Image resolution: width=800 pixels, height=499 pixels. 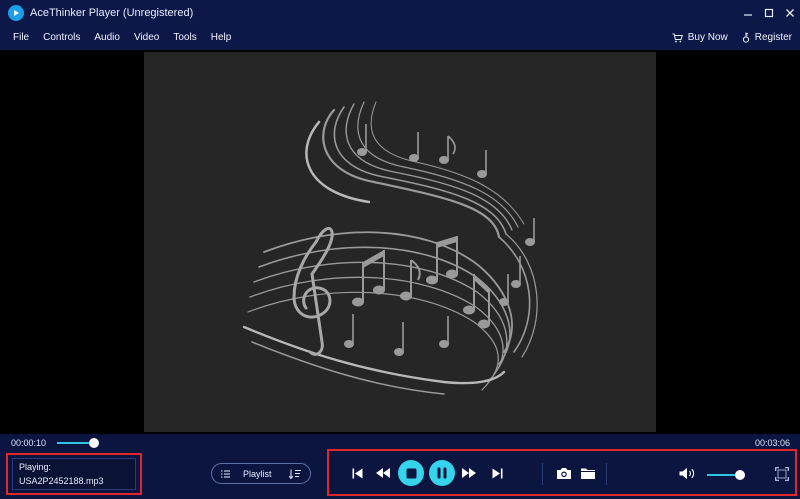 I want to click on menu-file: File, so click(x=21, y=37).